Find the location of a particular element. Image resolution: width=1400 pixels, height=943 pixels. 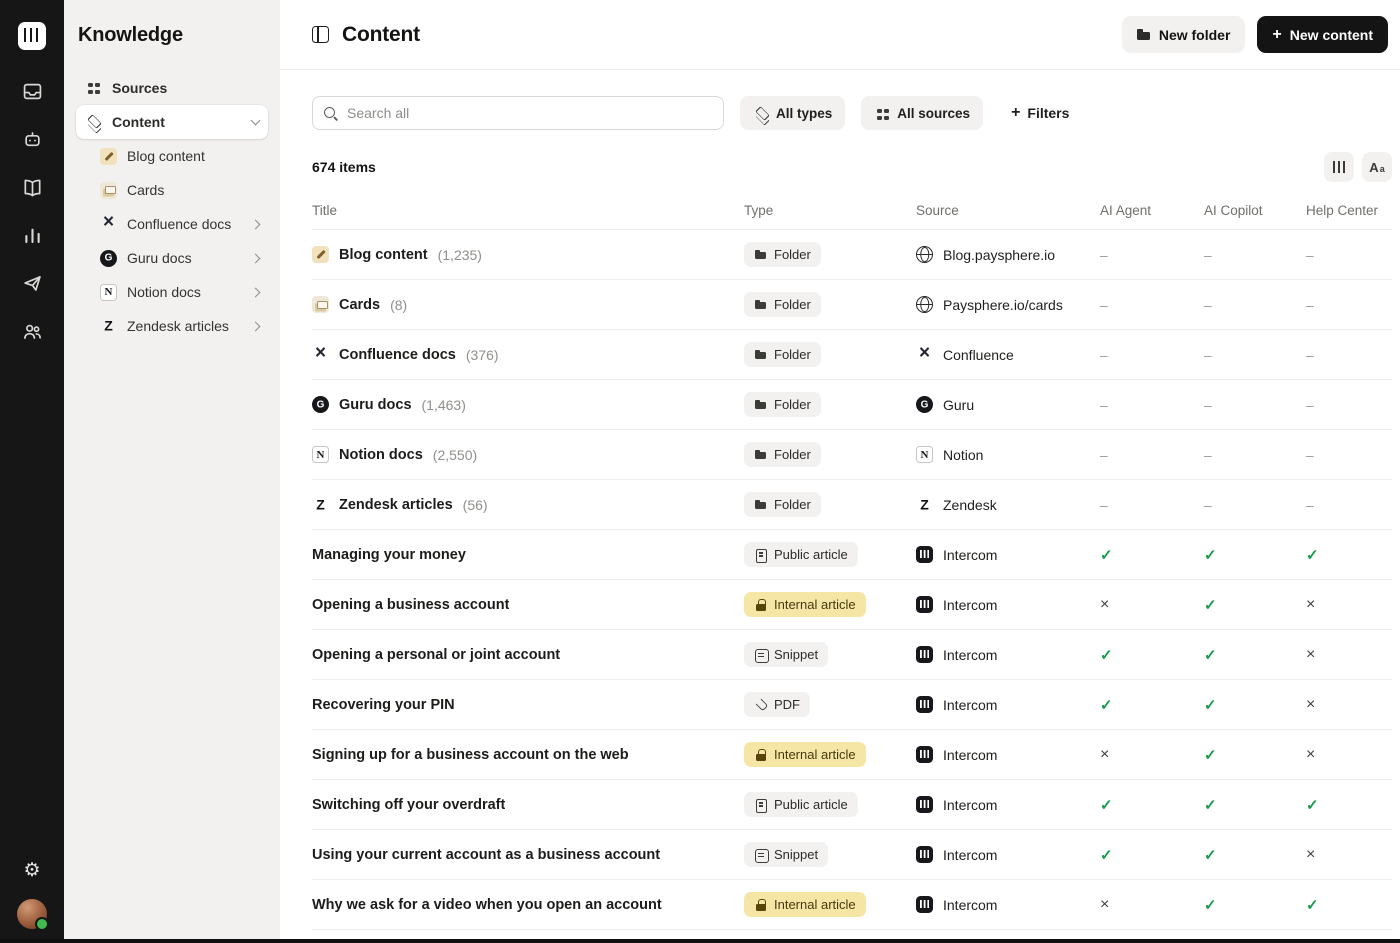

source-cell: Paysphere.io/cards is located at coordinates (1006, 304).